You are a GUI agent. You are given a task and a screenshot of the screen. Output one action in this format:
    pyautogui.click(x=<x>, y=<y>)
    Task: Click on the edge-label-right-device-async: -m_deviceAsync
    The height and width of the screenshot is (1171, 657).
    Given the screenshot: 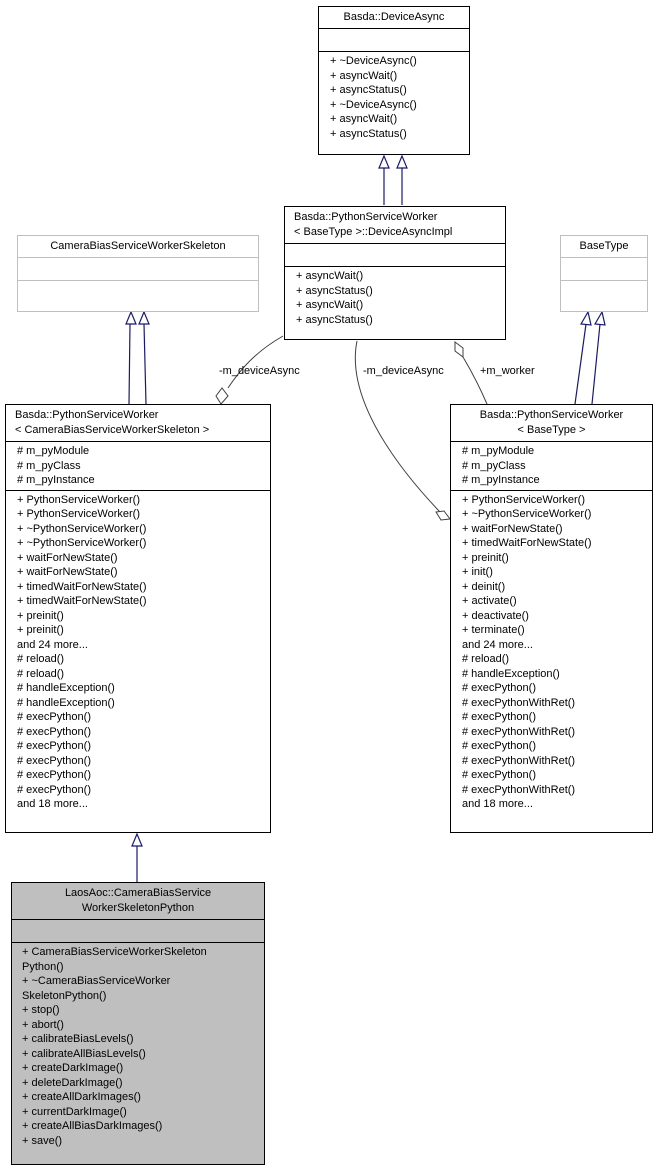 What is the action you would take?
    pyautogui.click(x=403, y=371)
    